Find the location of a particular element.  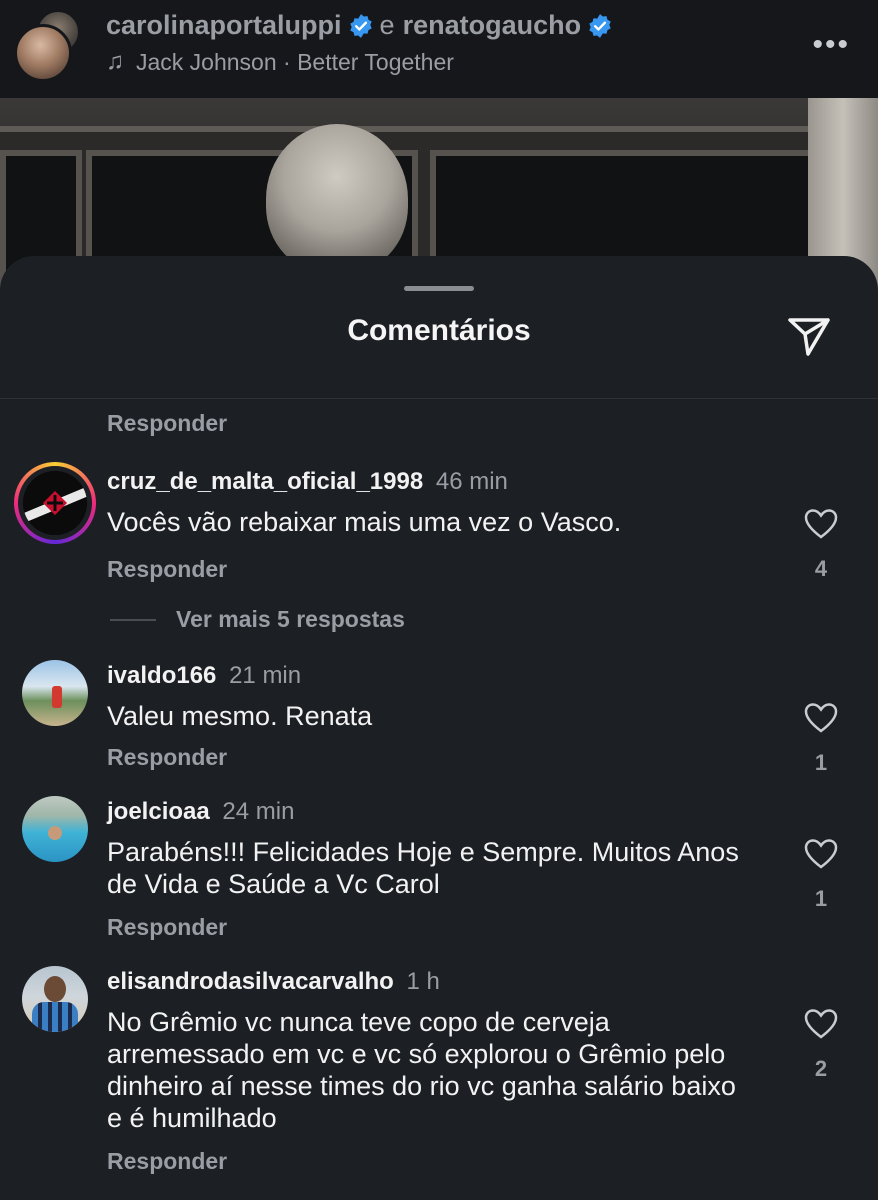

comment-username: elisandrodasilvacarvalho is located at coordinates (250, 981).